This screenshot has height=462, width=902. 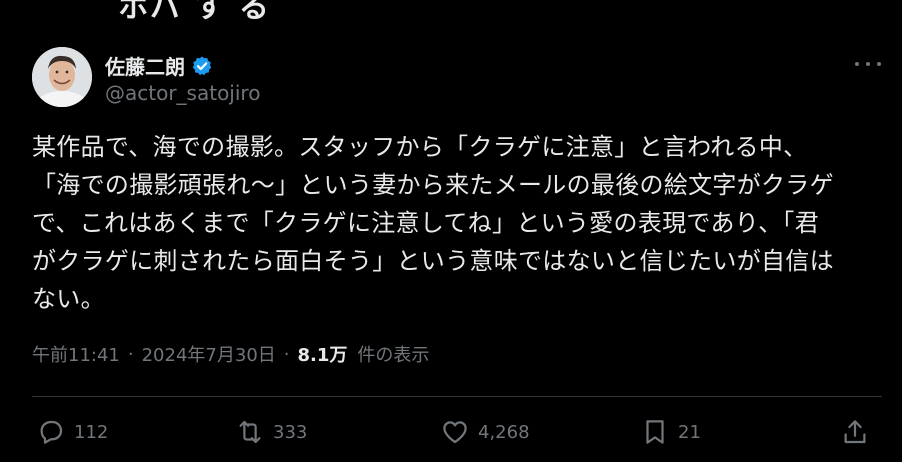 I want to click on share-button, so click(x=855, y=432).